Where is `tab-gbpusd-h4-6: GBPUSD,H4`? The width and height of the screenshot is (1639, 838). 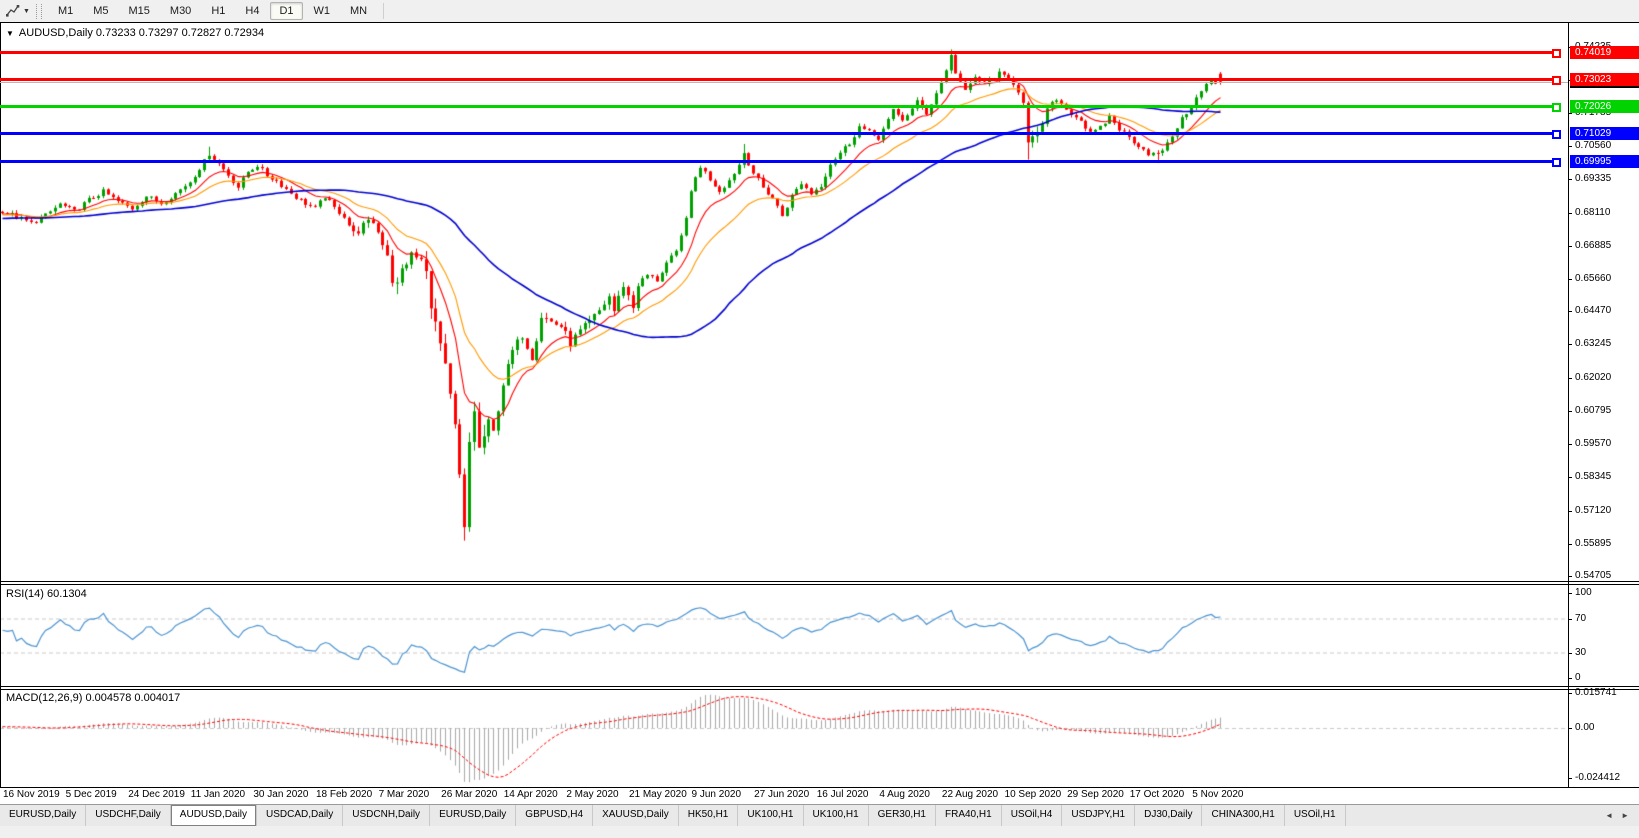 tab-gbpusd-h4-6: GBPUSD,H4 is located at coordinates (555, 815).